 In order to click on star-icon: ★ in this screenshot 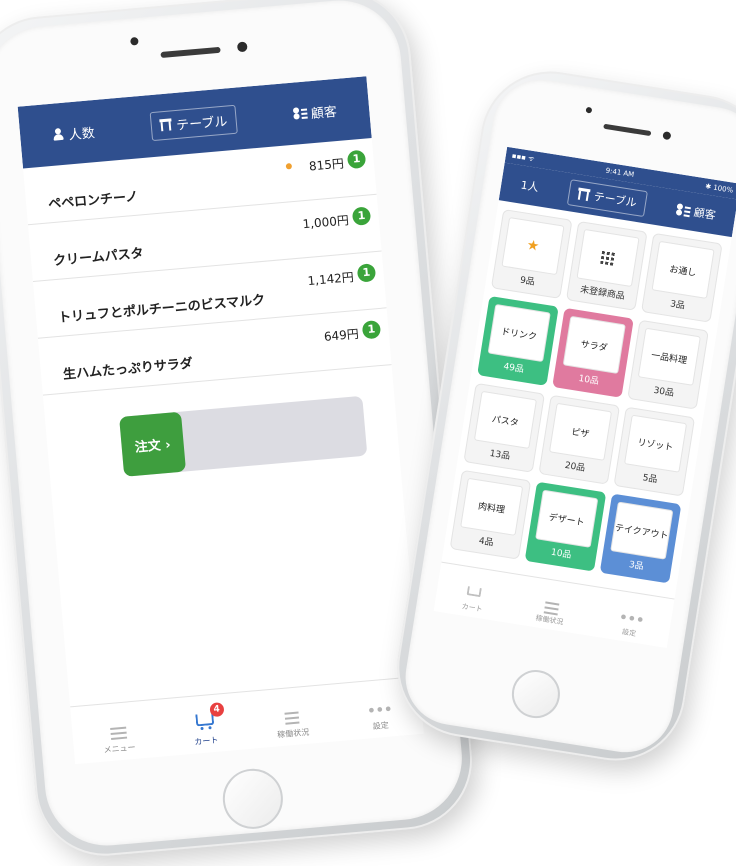, I will do `click(533, 246)`.